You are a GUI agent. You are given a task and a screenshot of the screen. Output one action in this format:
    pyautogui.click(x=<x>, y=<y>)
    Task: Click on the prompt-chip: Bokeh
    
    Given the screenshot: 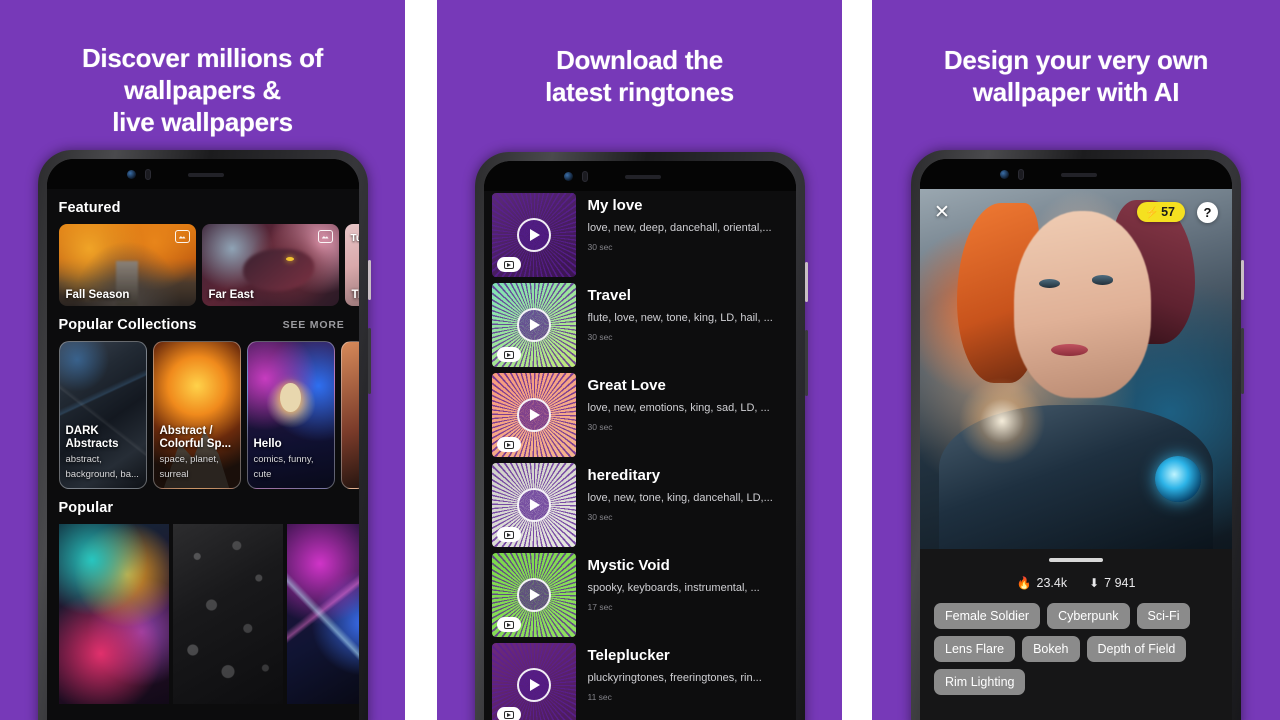 What is the action you would take?
    pyautogui.click(x=1051, y=649)
    